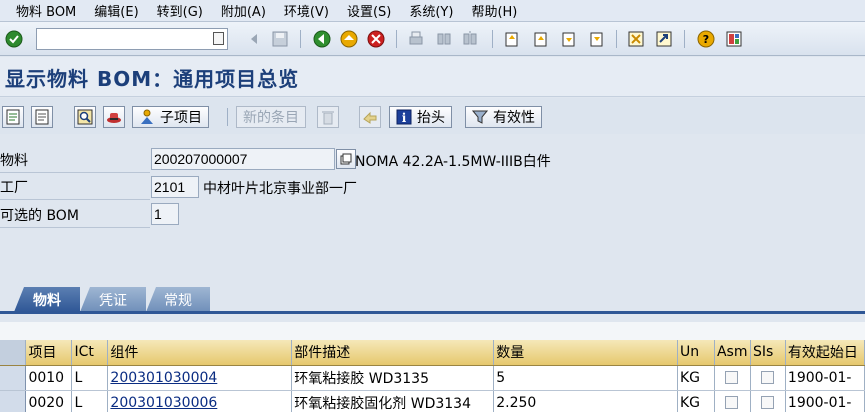  What do you see at coordinates (13, 117) in the screenshot?
I see `display-change-button` at bounding box center [13, 117].